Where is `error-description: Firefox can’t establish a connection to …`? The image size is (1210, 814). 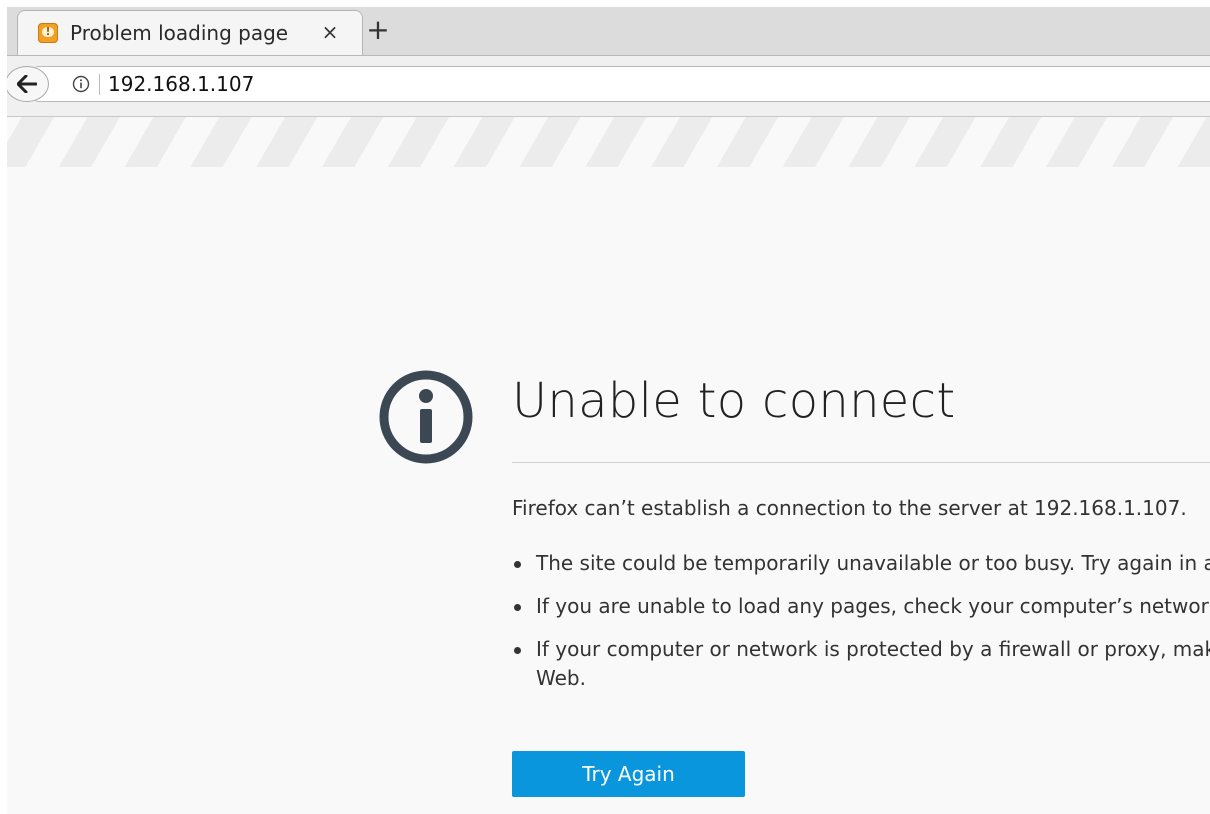
error-description: Firefox can’t establish a connection to … is located at coordinates (849, 508).